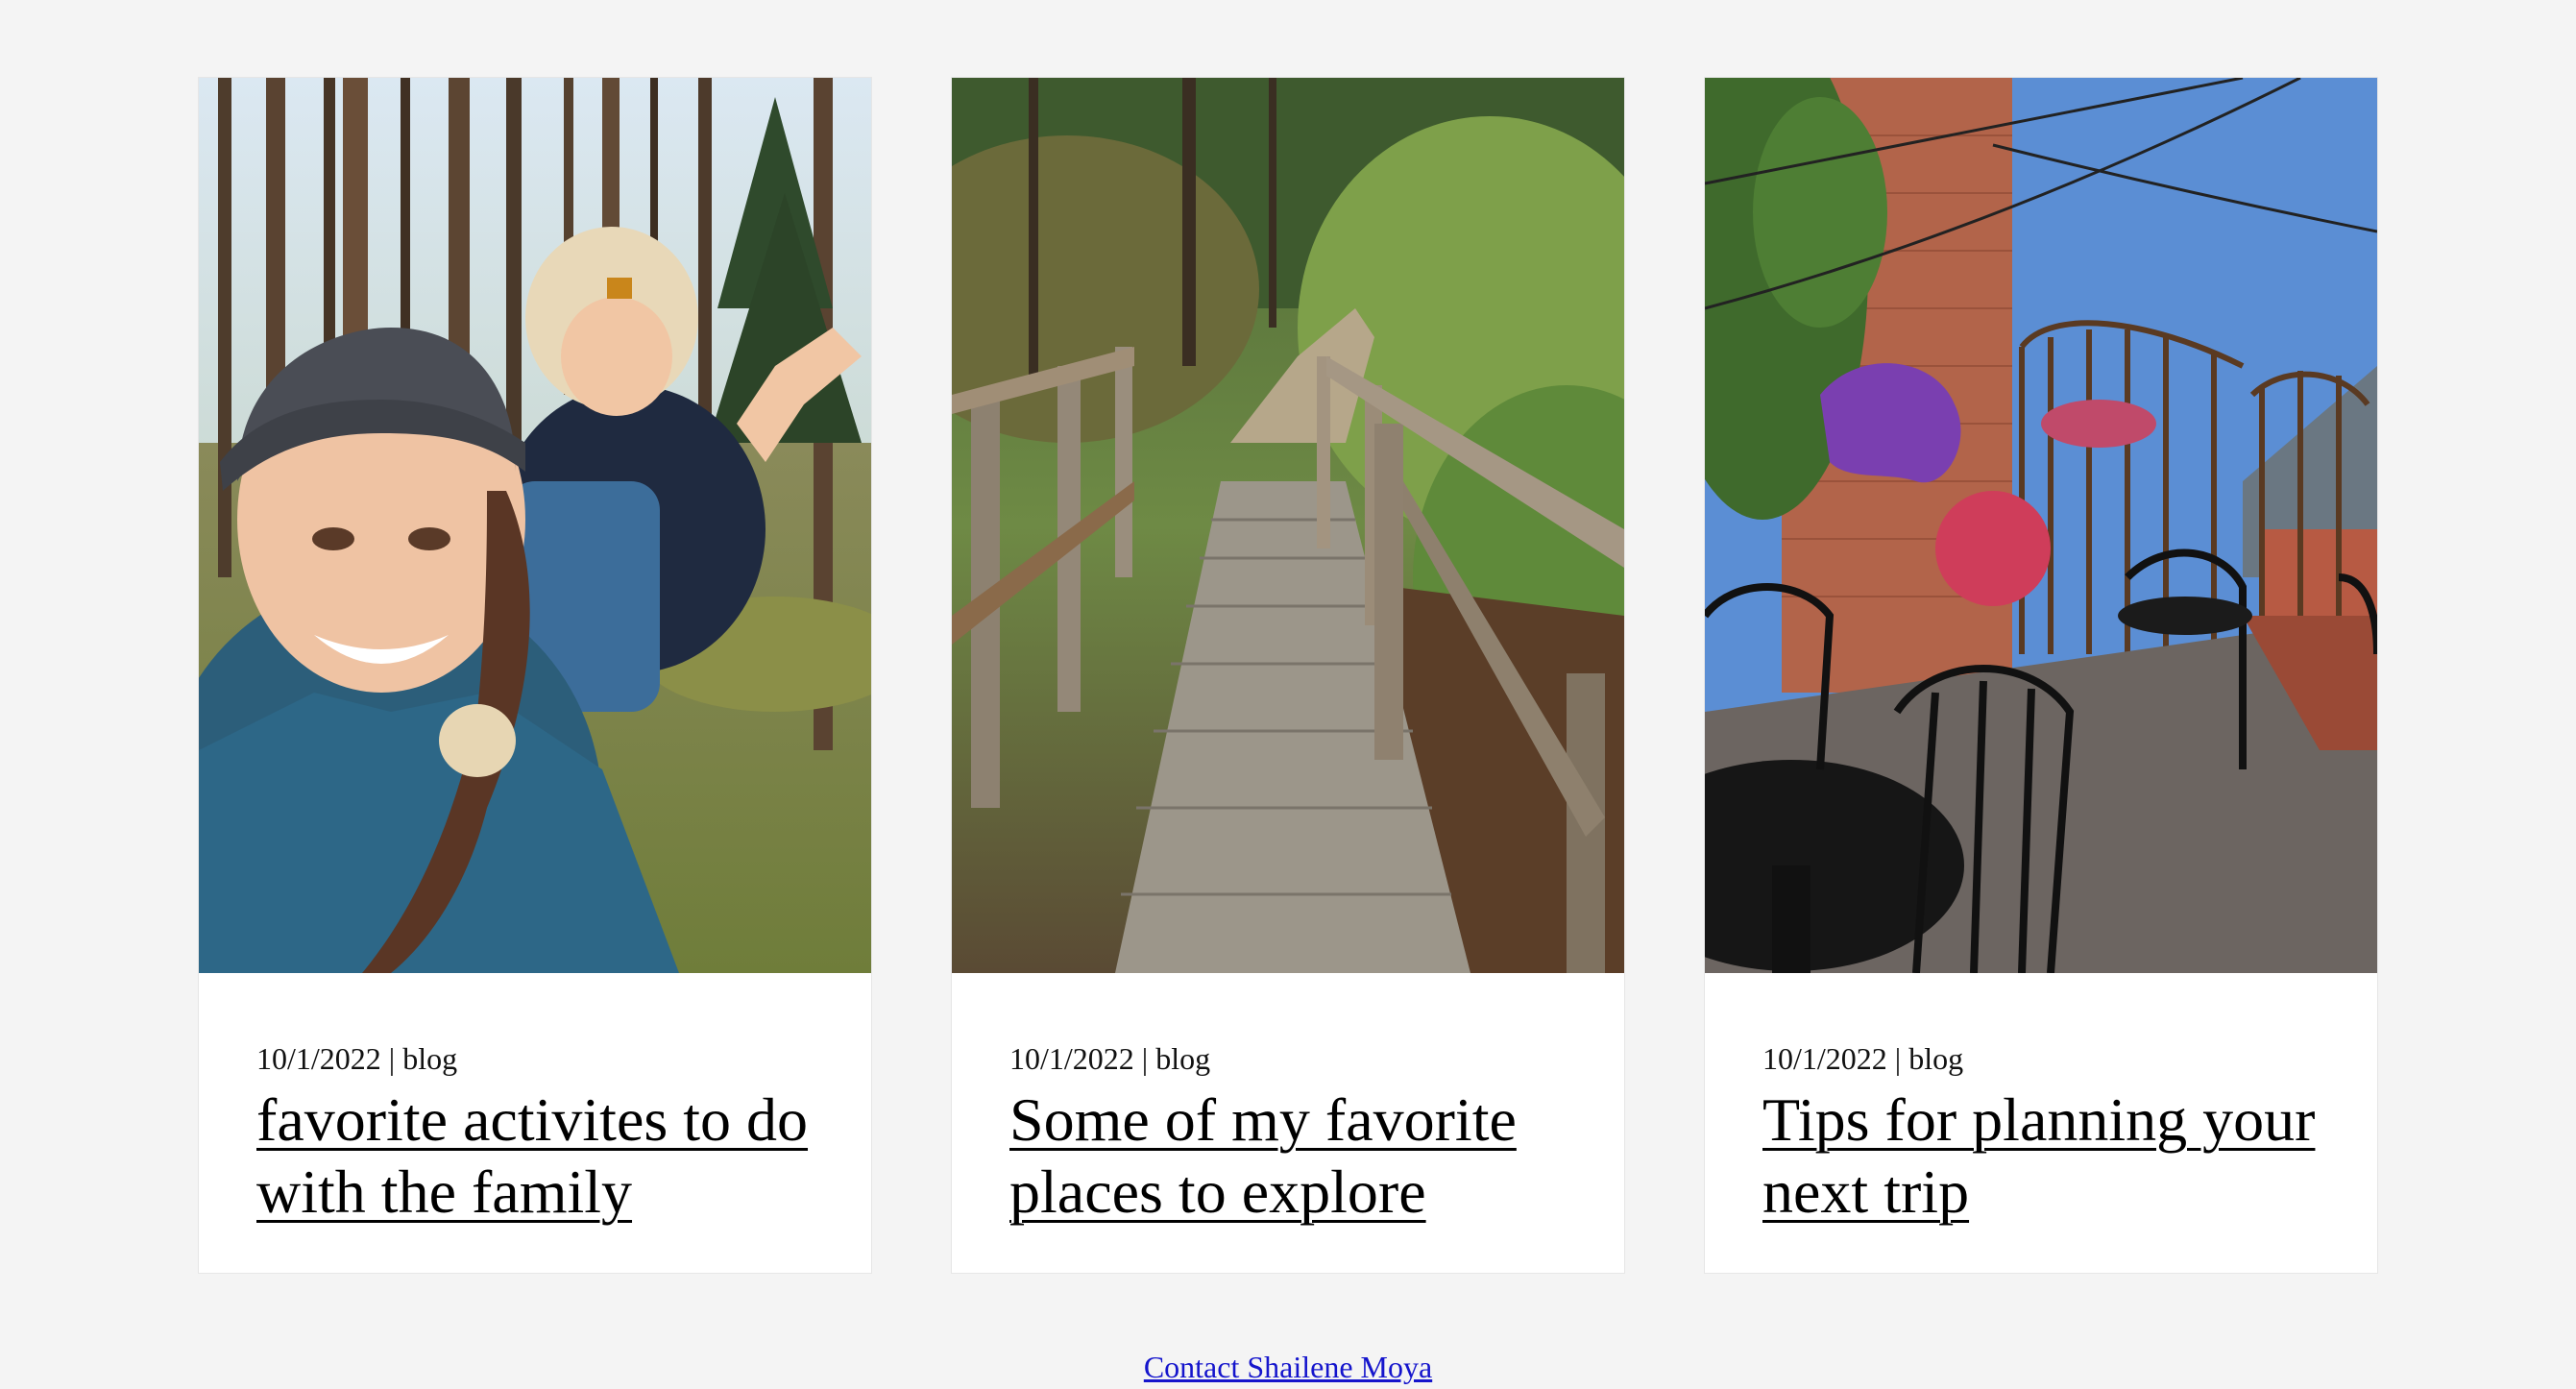 The image size is (2576, 1389). Describe the element at coordinates (2039, 1155) in the screenshot. I see `post-title-link: Tips for planning your next trip` at that location.